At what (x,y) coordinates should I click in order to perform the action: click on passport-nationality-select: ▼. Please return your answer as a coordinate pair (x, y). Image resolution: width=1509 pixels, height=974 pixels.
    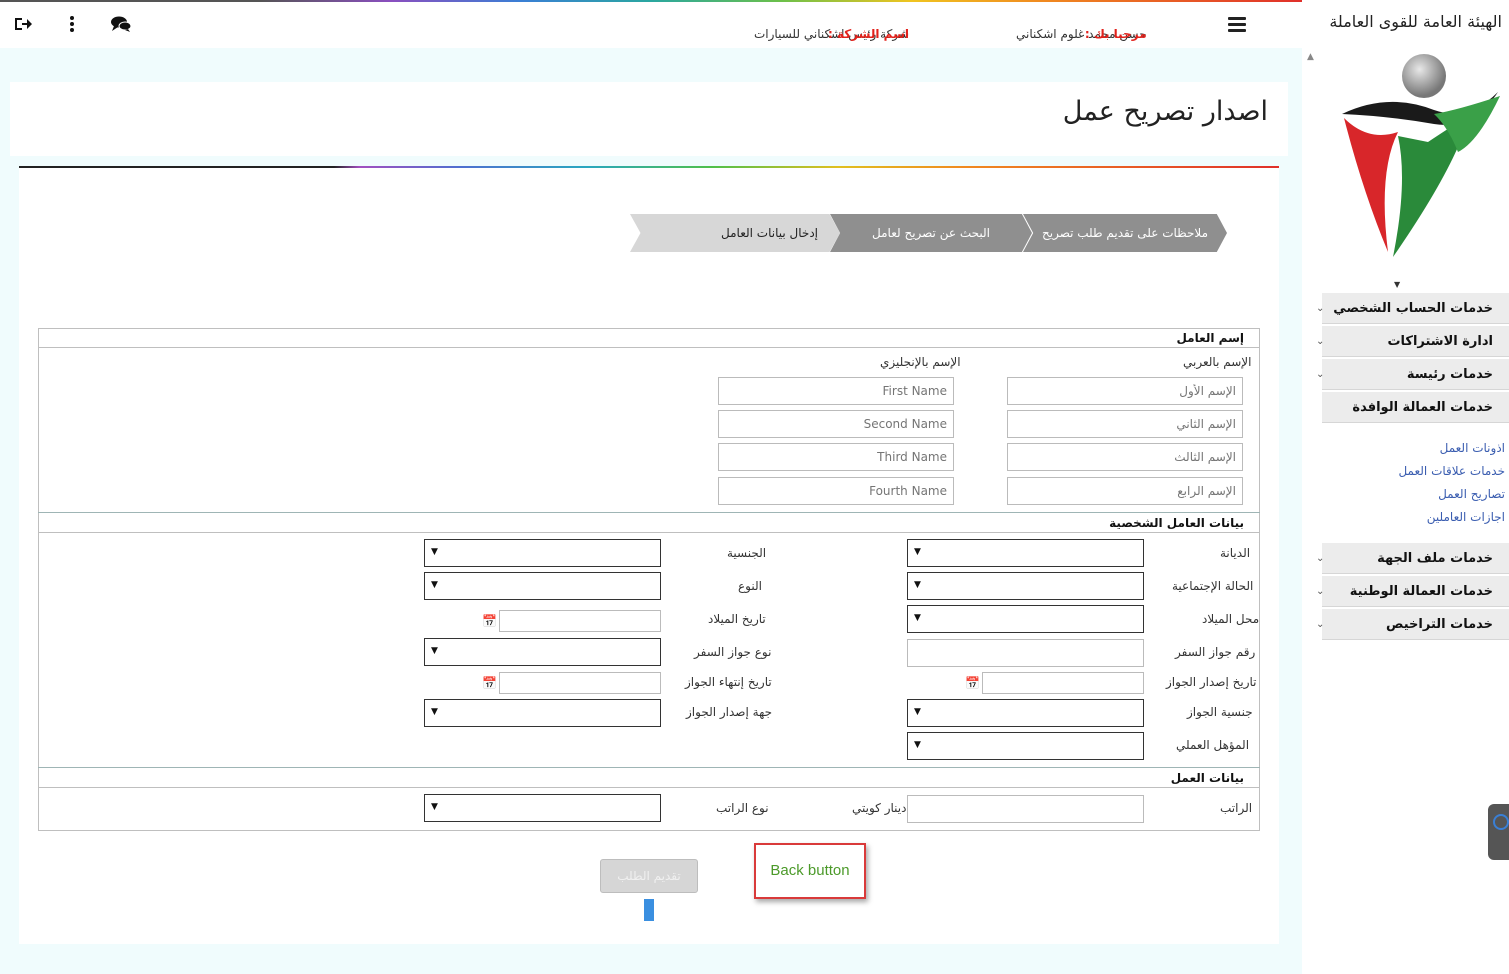
    Looking at the image, I should click on (1025, 713).